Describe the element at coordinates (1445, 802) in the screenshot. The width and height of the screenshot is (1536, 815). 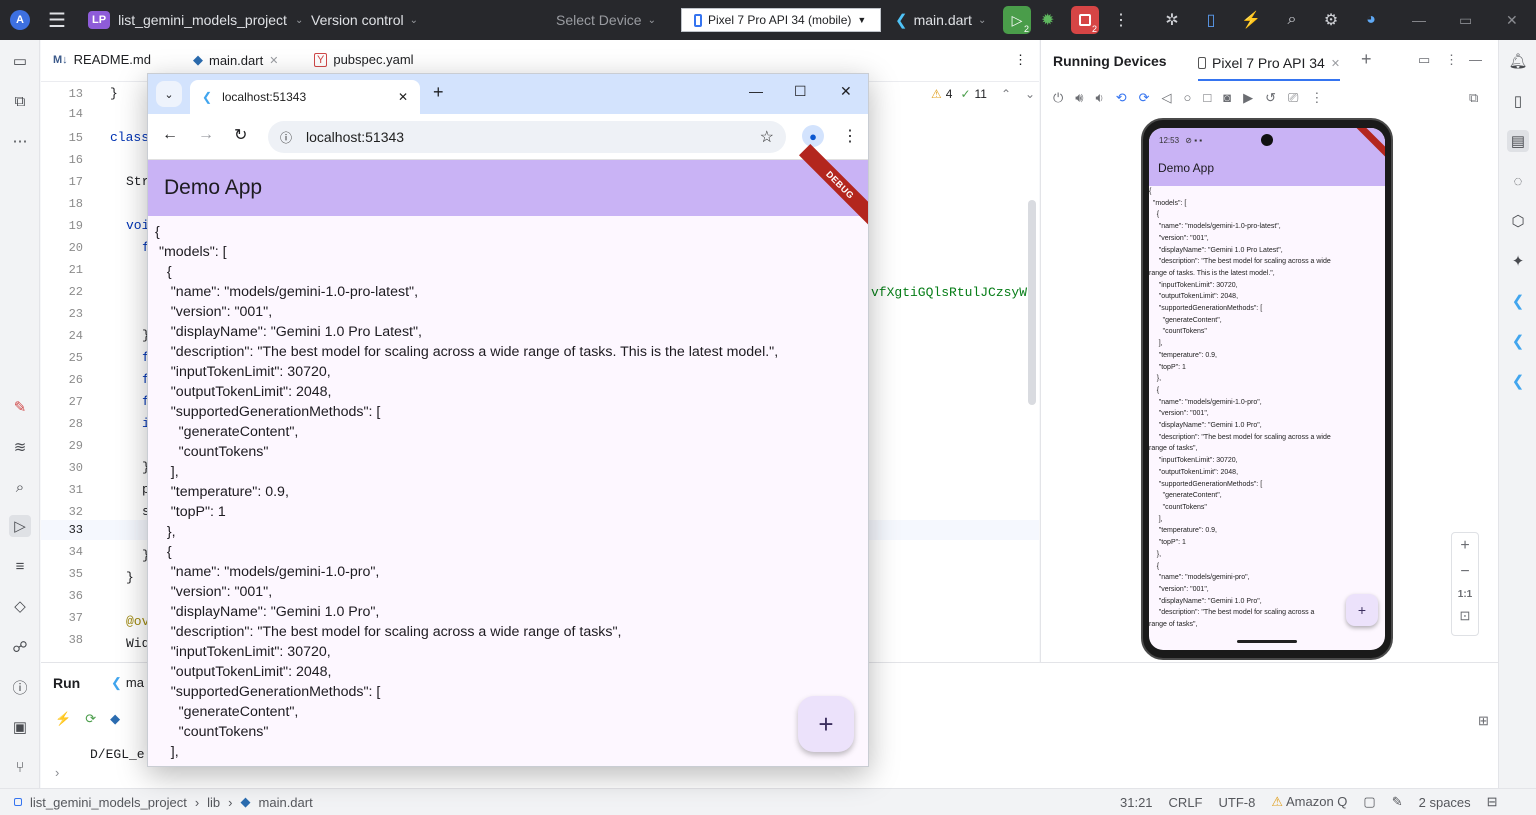
I see `indent-setting: 2 spaces` at that location.